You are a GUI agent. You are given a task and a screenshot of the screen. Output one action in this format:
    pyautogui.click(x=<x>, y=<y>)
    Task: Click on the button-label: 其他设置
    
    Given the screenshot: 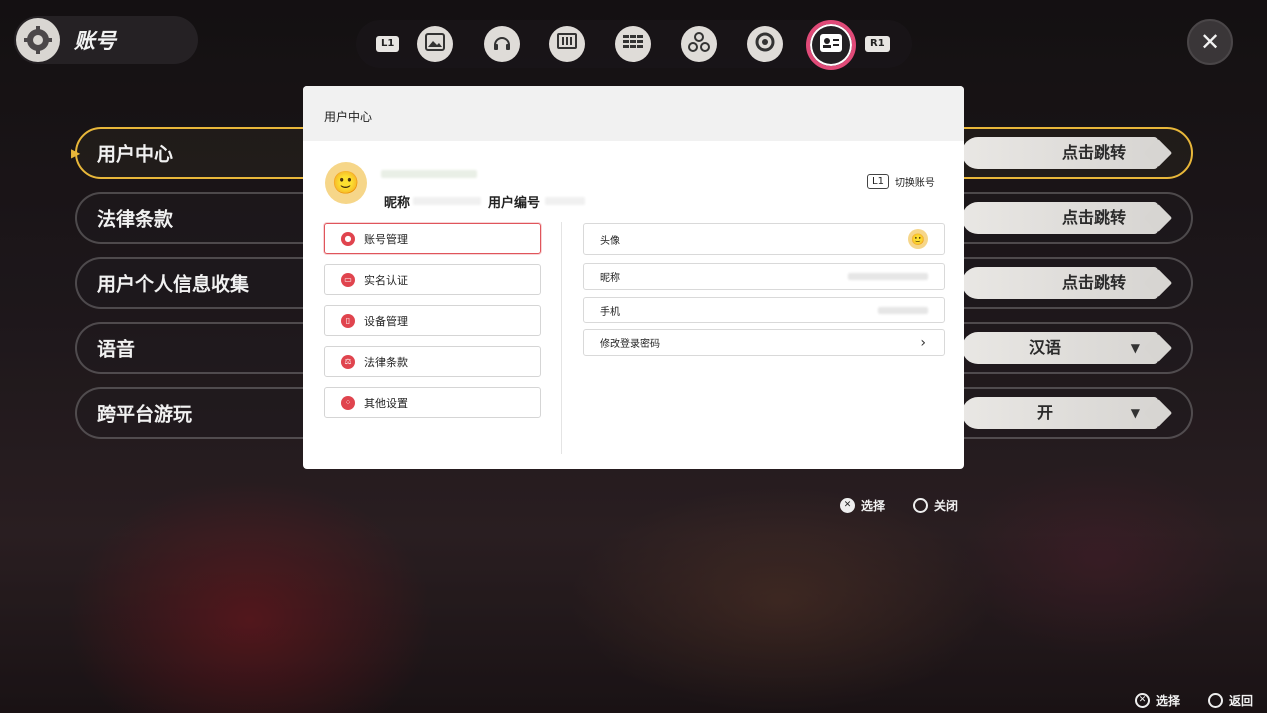 What is the action you would take?
    pyautogui.click(x=386, y=403)
    